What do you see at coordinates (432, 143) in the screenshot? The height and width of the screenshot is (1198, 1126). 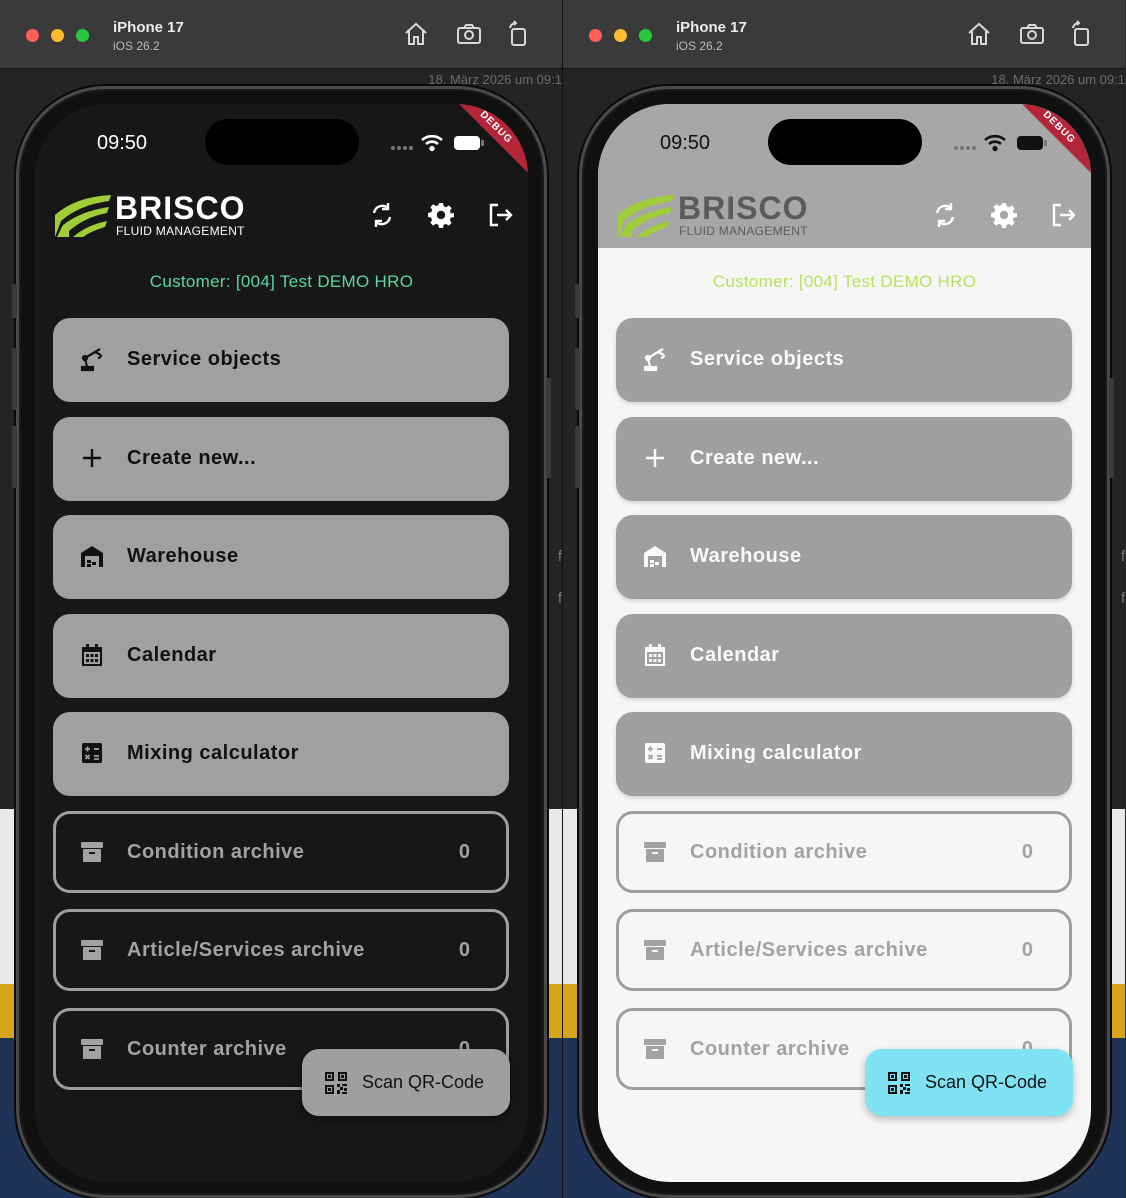 I see `wifi-icon` at bounding box center [432, 143].